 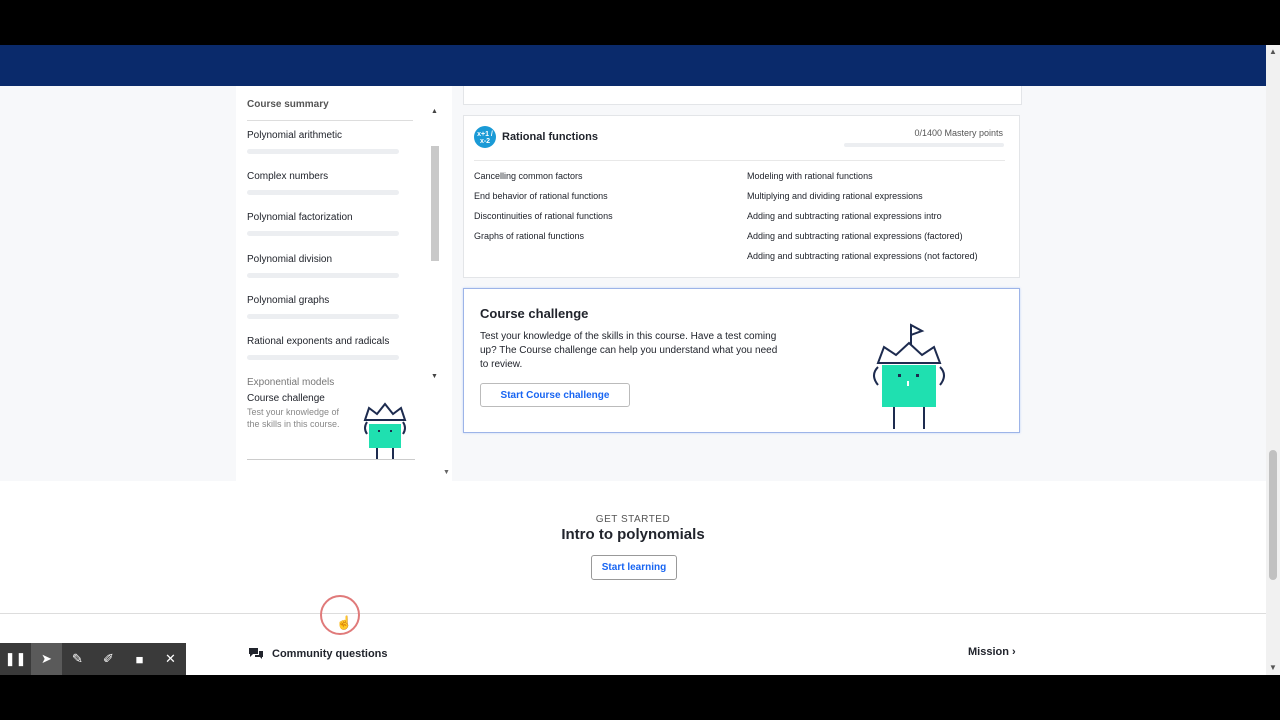 What do you see at coordinates (1273, 360) in the screenshot?
I see `page-scrollbar: ▲ ▼` at bounding box center [1273, 360].